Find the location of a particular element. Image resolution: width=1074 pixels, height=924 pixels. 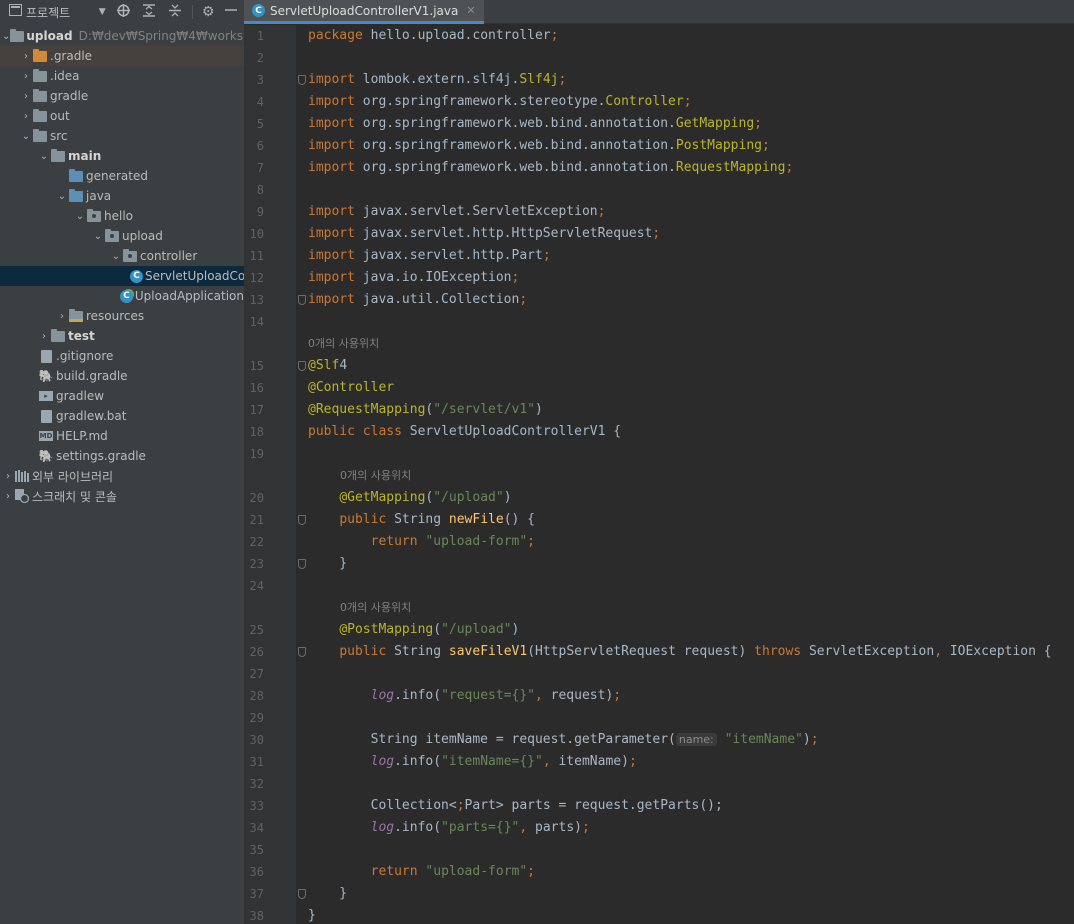

tree-item-build-gradle: 🐘 build.gradle is located at coordinates (122, 376).